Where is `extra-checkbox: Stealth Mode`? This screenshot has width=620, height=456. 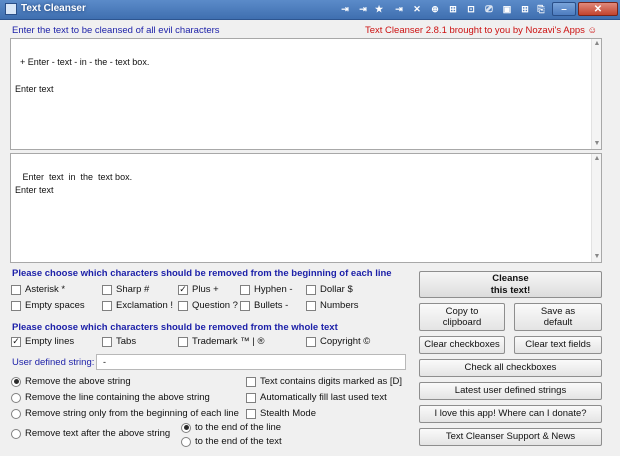 extra-checkbox: Stealth Mode is located at coordinates (281, 413).